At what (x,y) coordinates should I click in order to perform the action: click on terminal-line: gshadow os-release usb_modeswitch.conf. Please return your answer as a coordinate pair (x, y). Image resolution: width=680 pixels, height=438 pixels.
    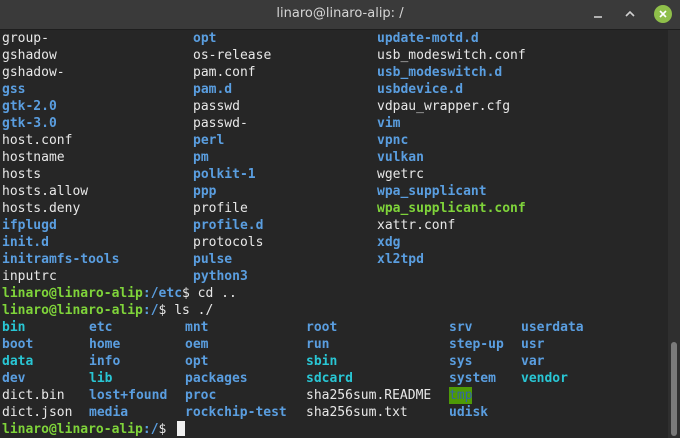
    Looking at the image, I should click on (334, 55).